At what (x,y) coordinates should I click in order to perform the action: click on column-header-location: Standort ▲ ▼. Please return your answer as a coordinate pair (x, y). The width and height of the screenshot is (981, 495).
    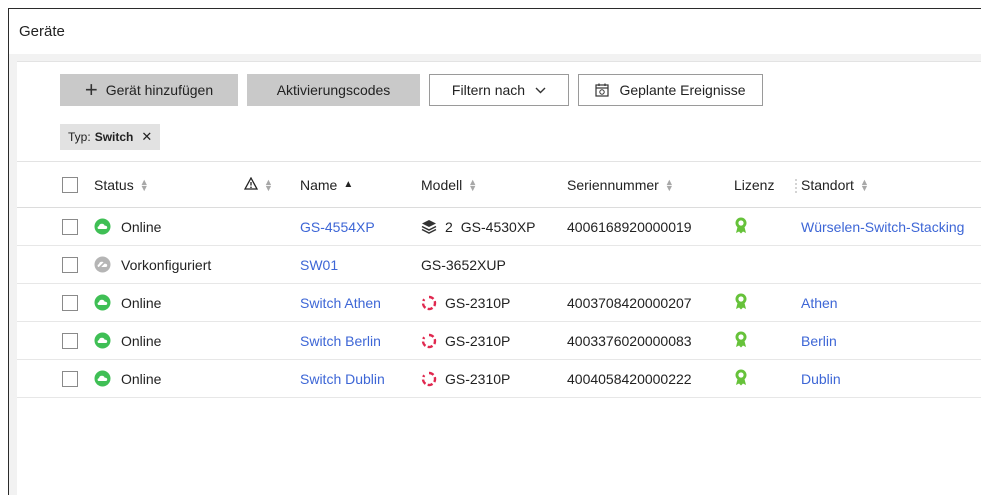
    Looking at the image, I should click on (835, 184).